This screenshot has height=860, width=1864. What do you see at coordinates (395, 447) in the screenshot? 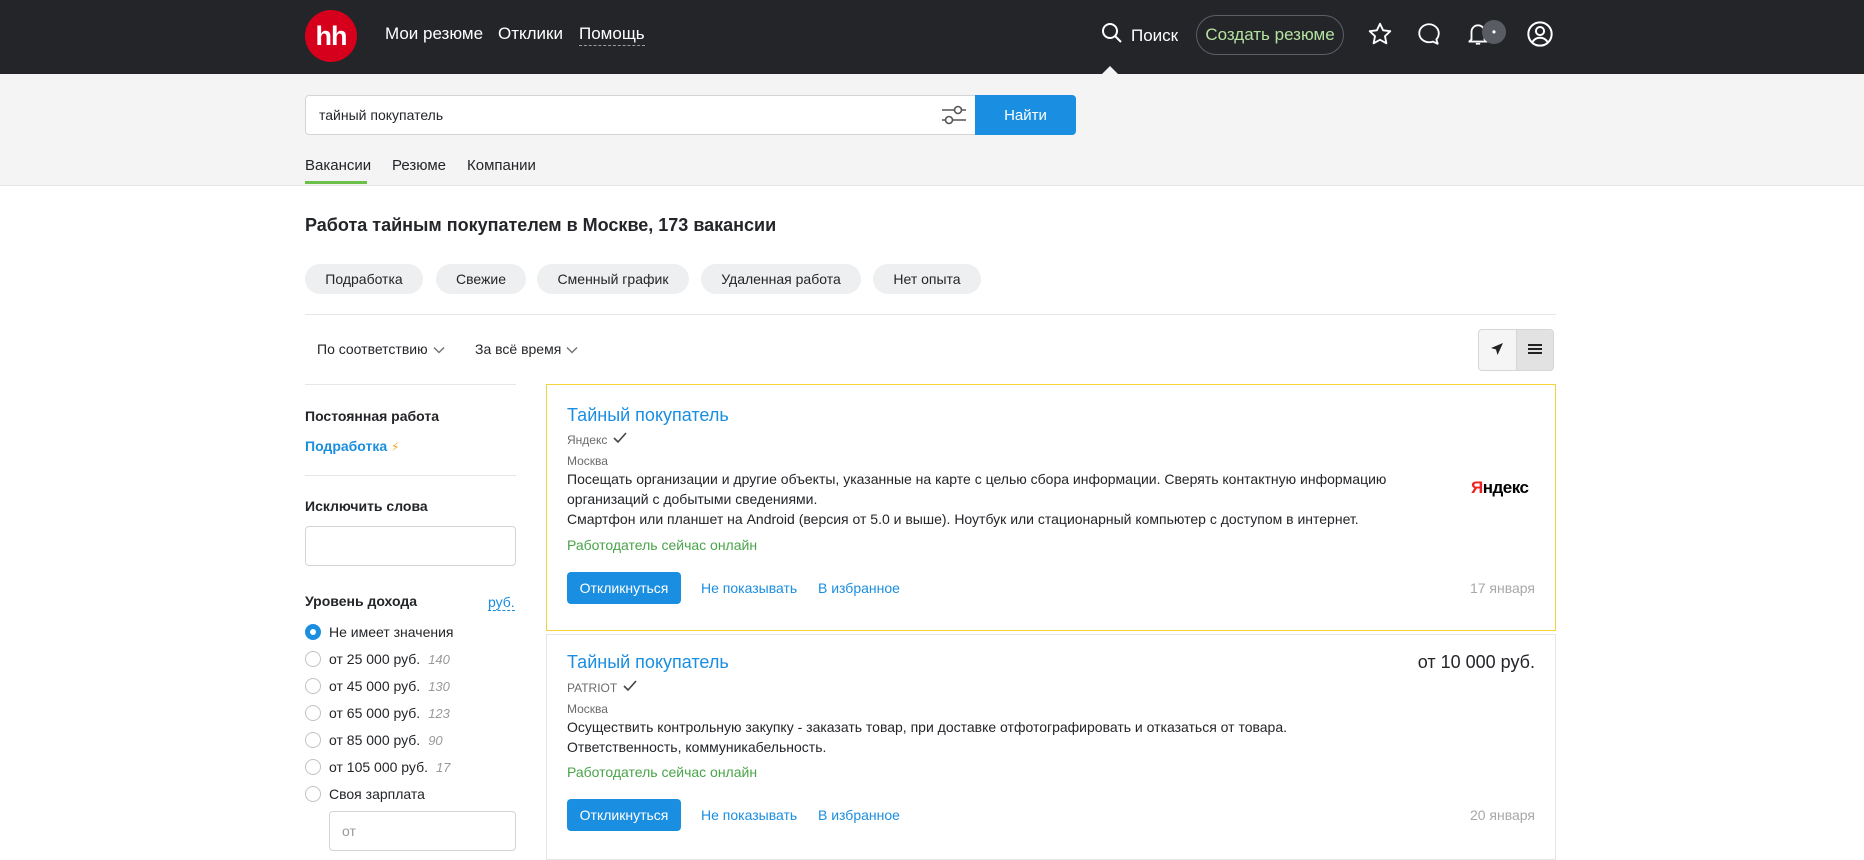
I see `lightning-icon: ⚡` at bounding box center [395, 447].